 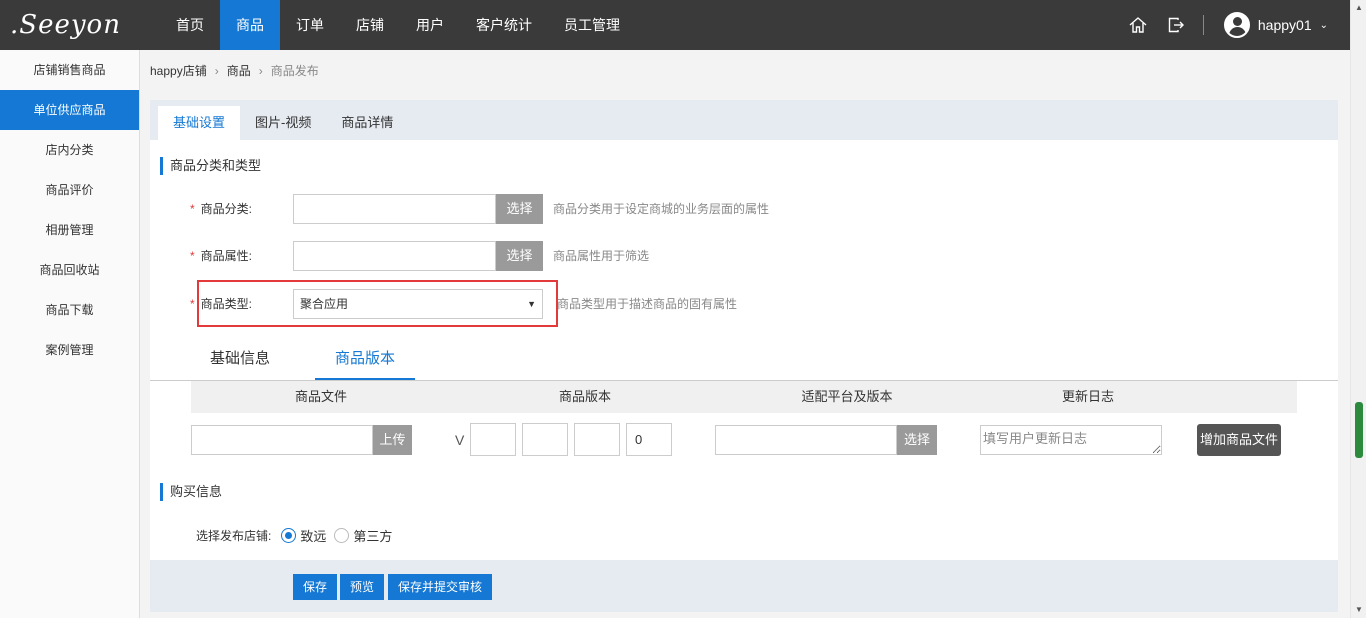 What do you see at coordinates (294, 71) in the screenshot?
I see `breadcrumb-current: 商品发布` at bounding box center [294, 71].